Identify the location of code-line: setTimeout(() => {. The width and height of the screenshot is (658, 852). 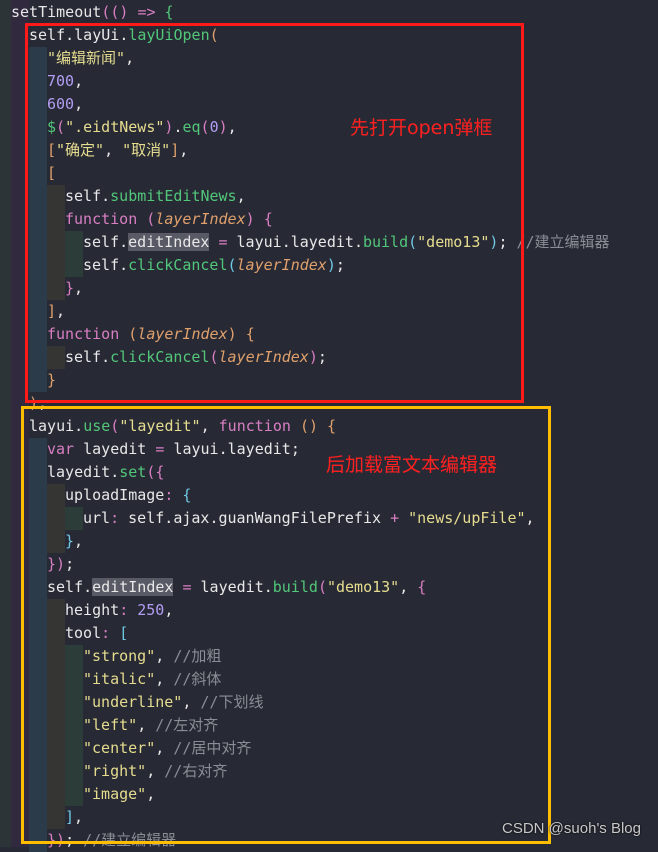
(92, 12).